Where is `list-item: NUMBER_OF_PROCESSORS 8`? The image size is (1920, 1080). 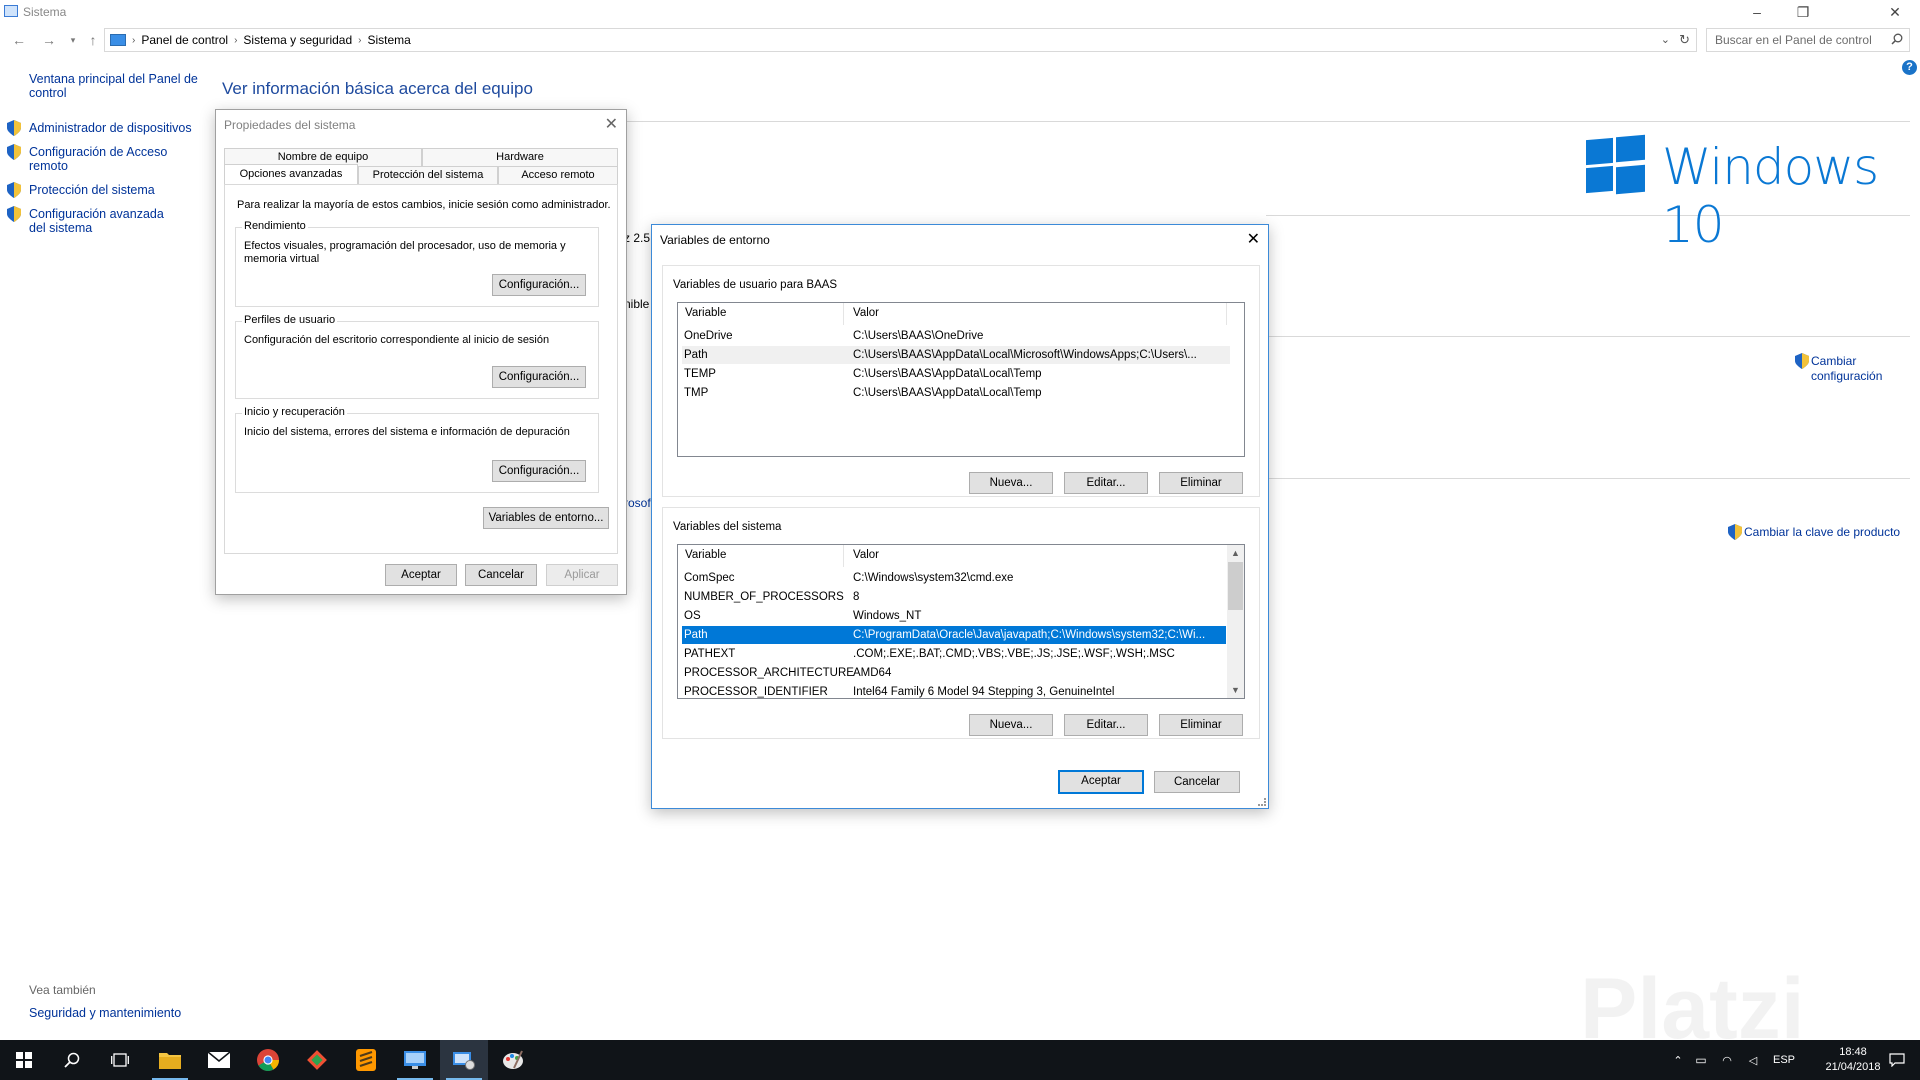
list-item: NUMBER_OF_PROCESSORS 8 is located at coordinates (956, 597).